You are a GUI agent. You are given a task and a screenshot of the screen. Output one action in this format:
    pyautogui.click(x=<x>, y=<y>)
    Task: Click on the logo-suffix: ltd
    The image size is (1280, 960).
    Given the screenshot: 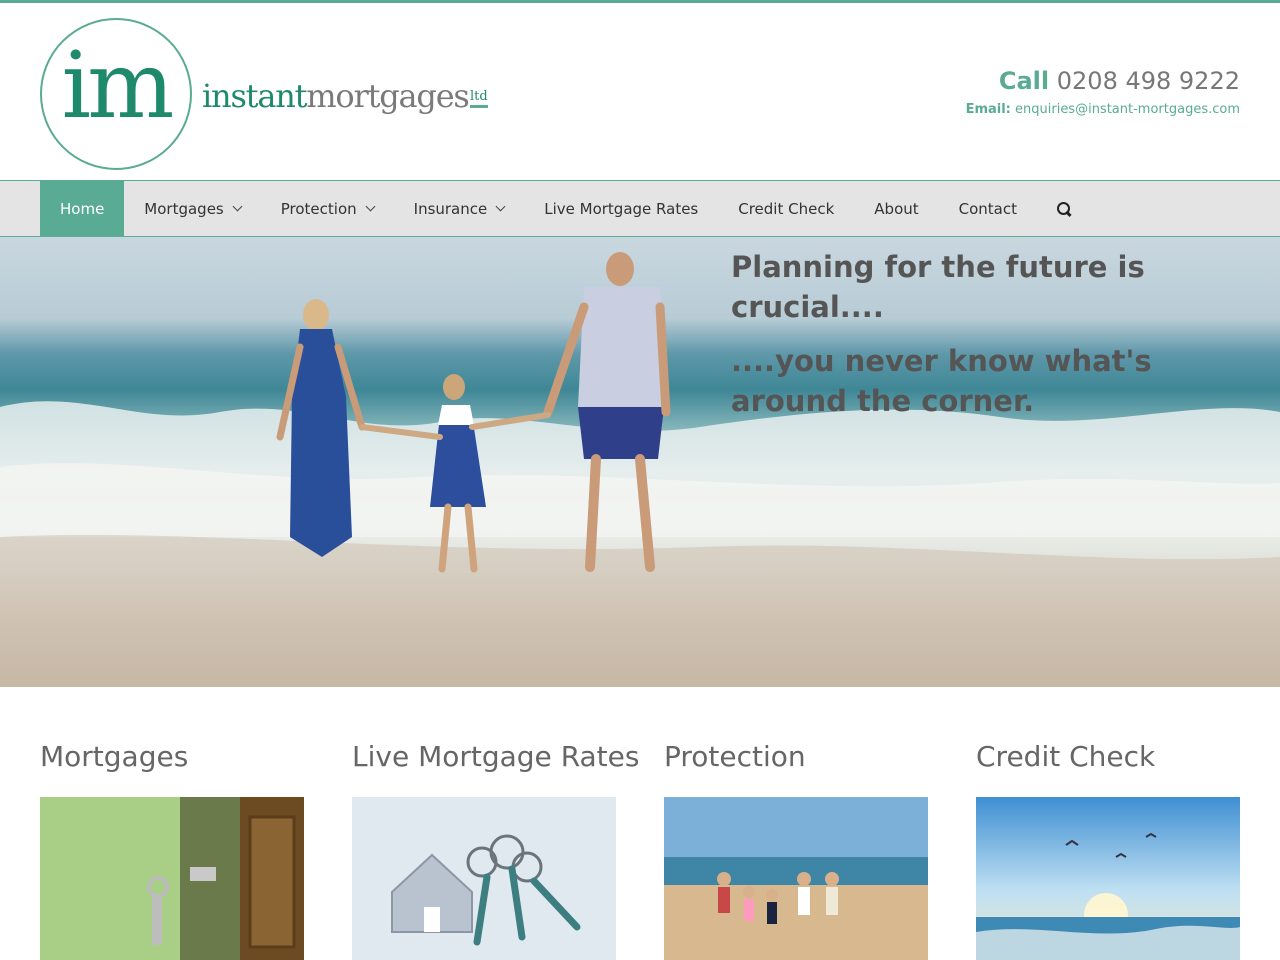 What is the action you would take?
    pyautogui.click(x=479, y=99)
    